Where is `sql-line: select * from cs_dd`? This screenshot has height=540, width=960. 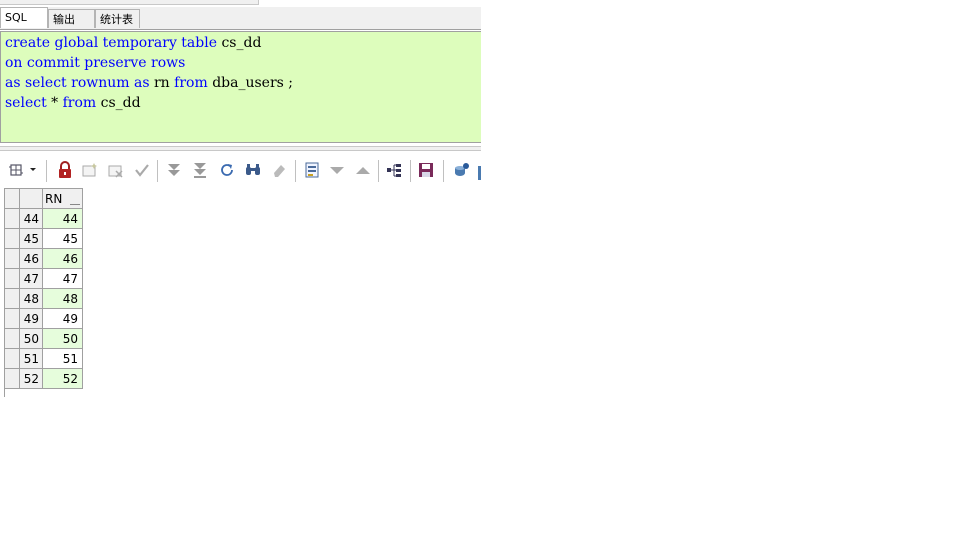 sql-line: select * from cs_dd is located at coordinates (73, 103).